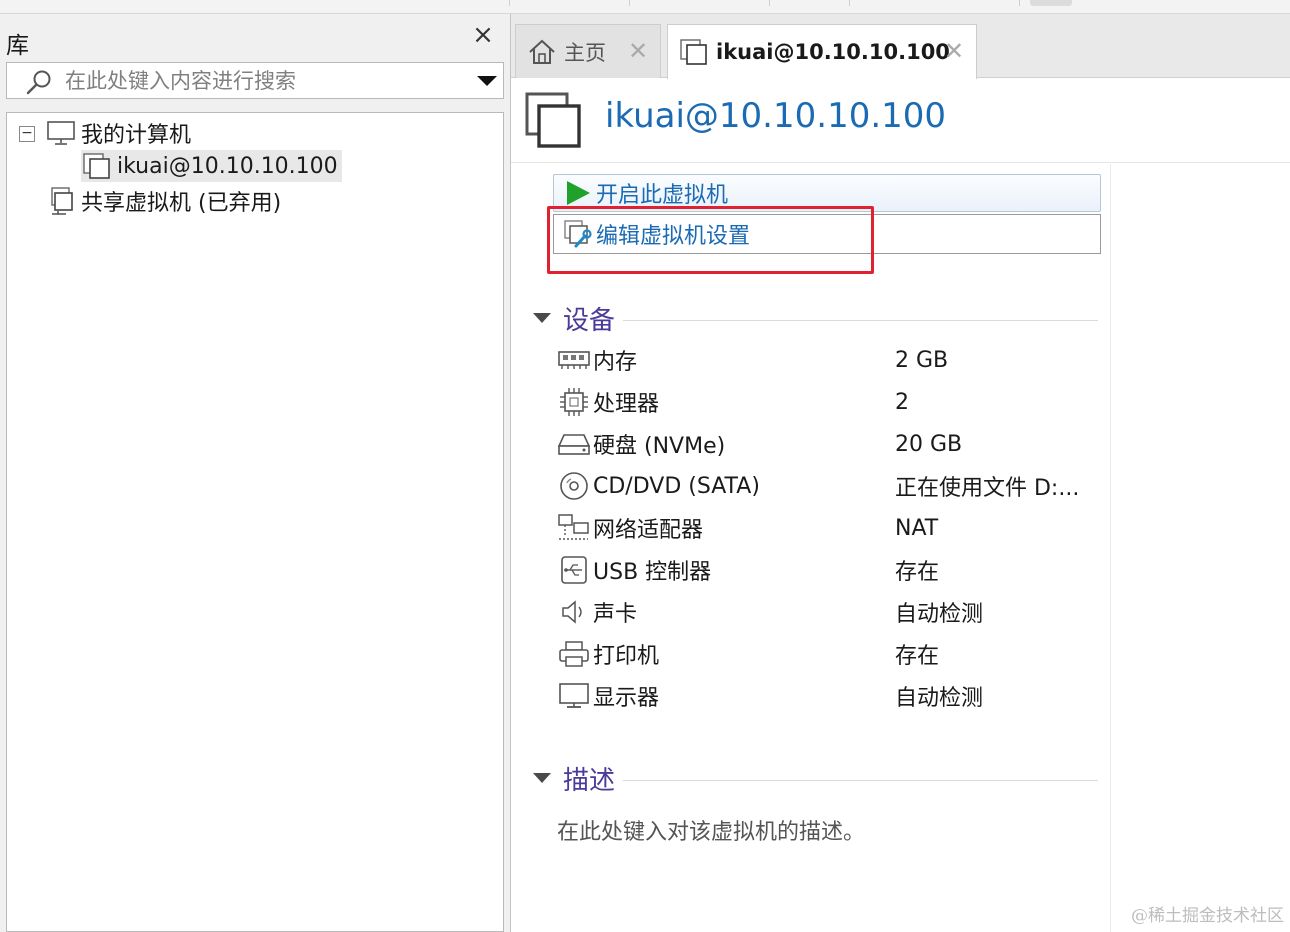 The height and width of the screenshot is (932, 1290). I want to click on tree-item-label: ikuai@10.10.10.100, so click(227, 166).